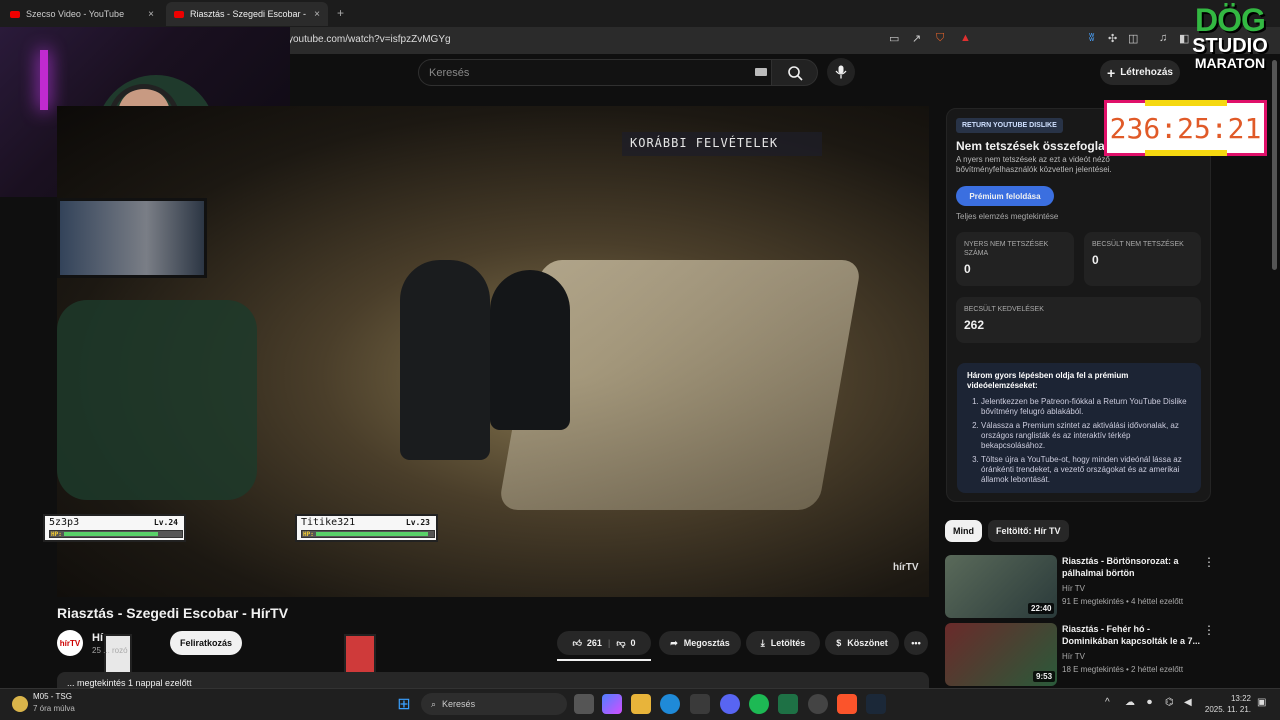 The image size is (1280, 720). Describe the element at coordinates (633, 643) in the screenshot. I see `dislike-count: 0` at that location.